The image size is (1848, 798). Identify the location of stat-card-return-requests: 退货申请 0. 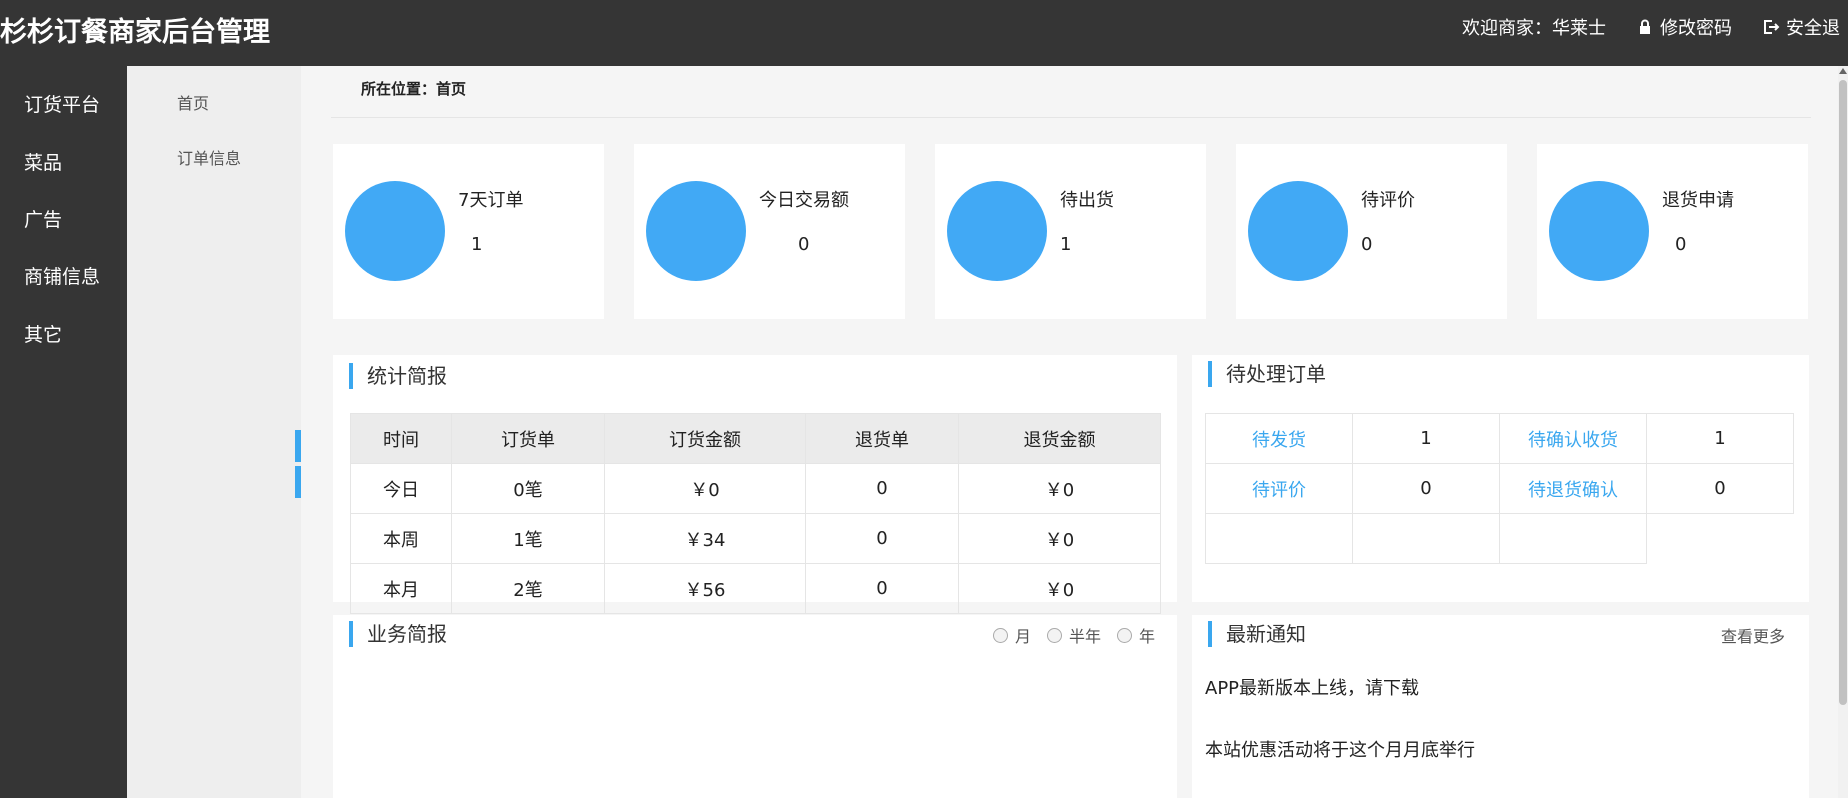
(1672, 231).